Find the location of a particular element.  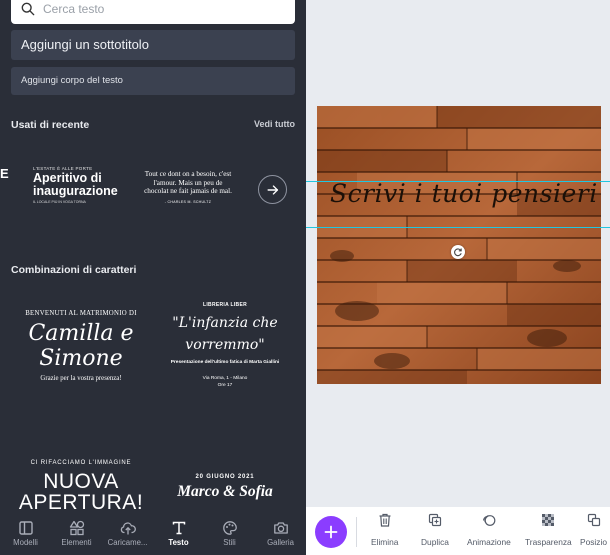

nav-item-label: Stili is located at coordinates (229, 542).